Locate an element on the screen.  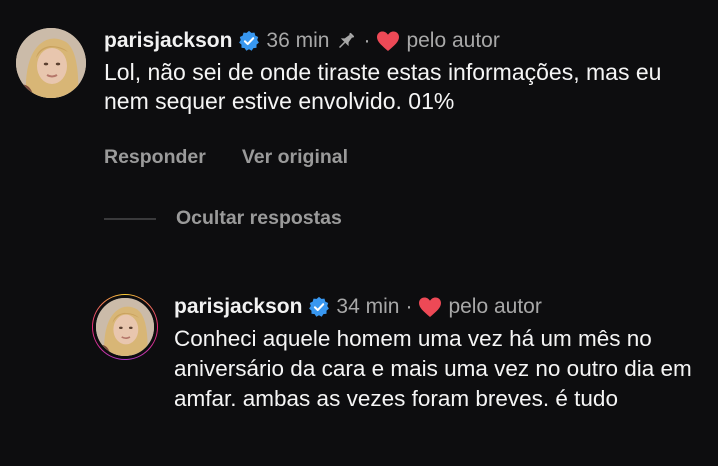
hide-replies-label: Ocultar respostas is located at coordinates (259, 218).